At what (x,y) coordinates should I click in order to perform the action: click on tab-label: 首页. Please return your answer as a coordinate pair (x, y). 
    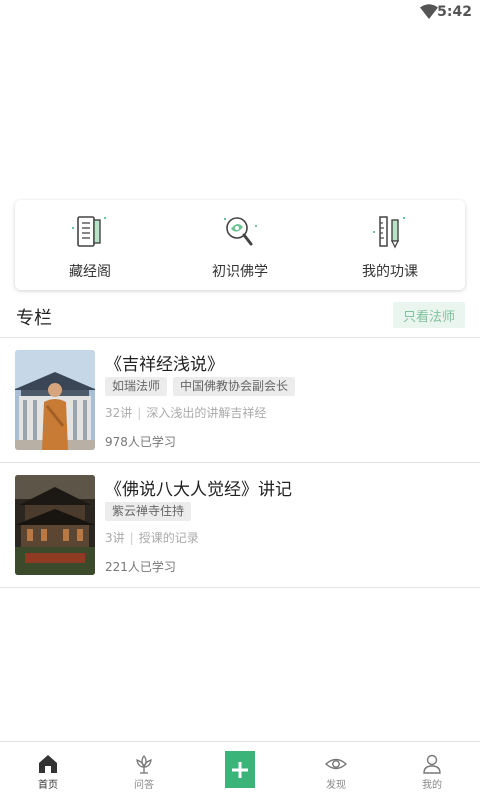
    Looking at the image, I should click on (48, 785).